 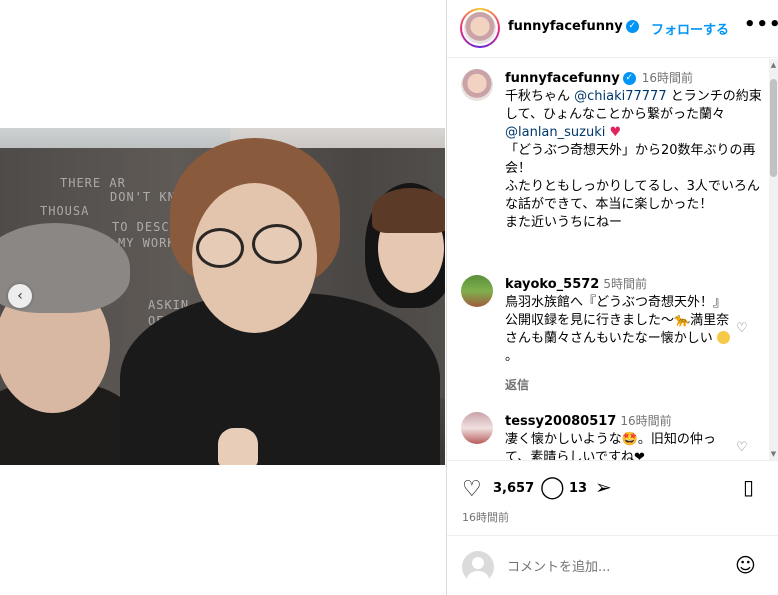 I want to click on comment-username: tessy20080517, so click(x=560, y=421).